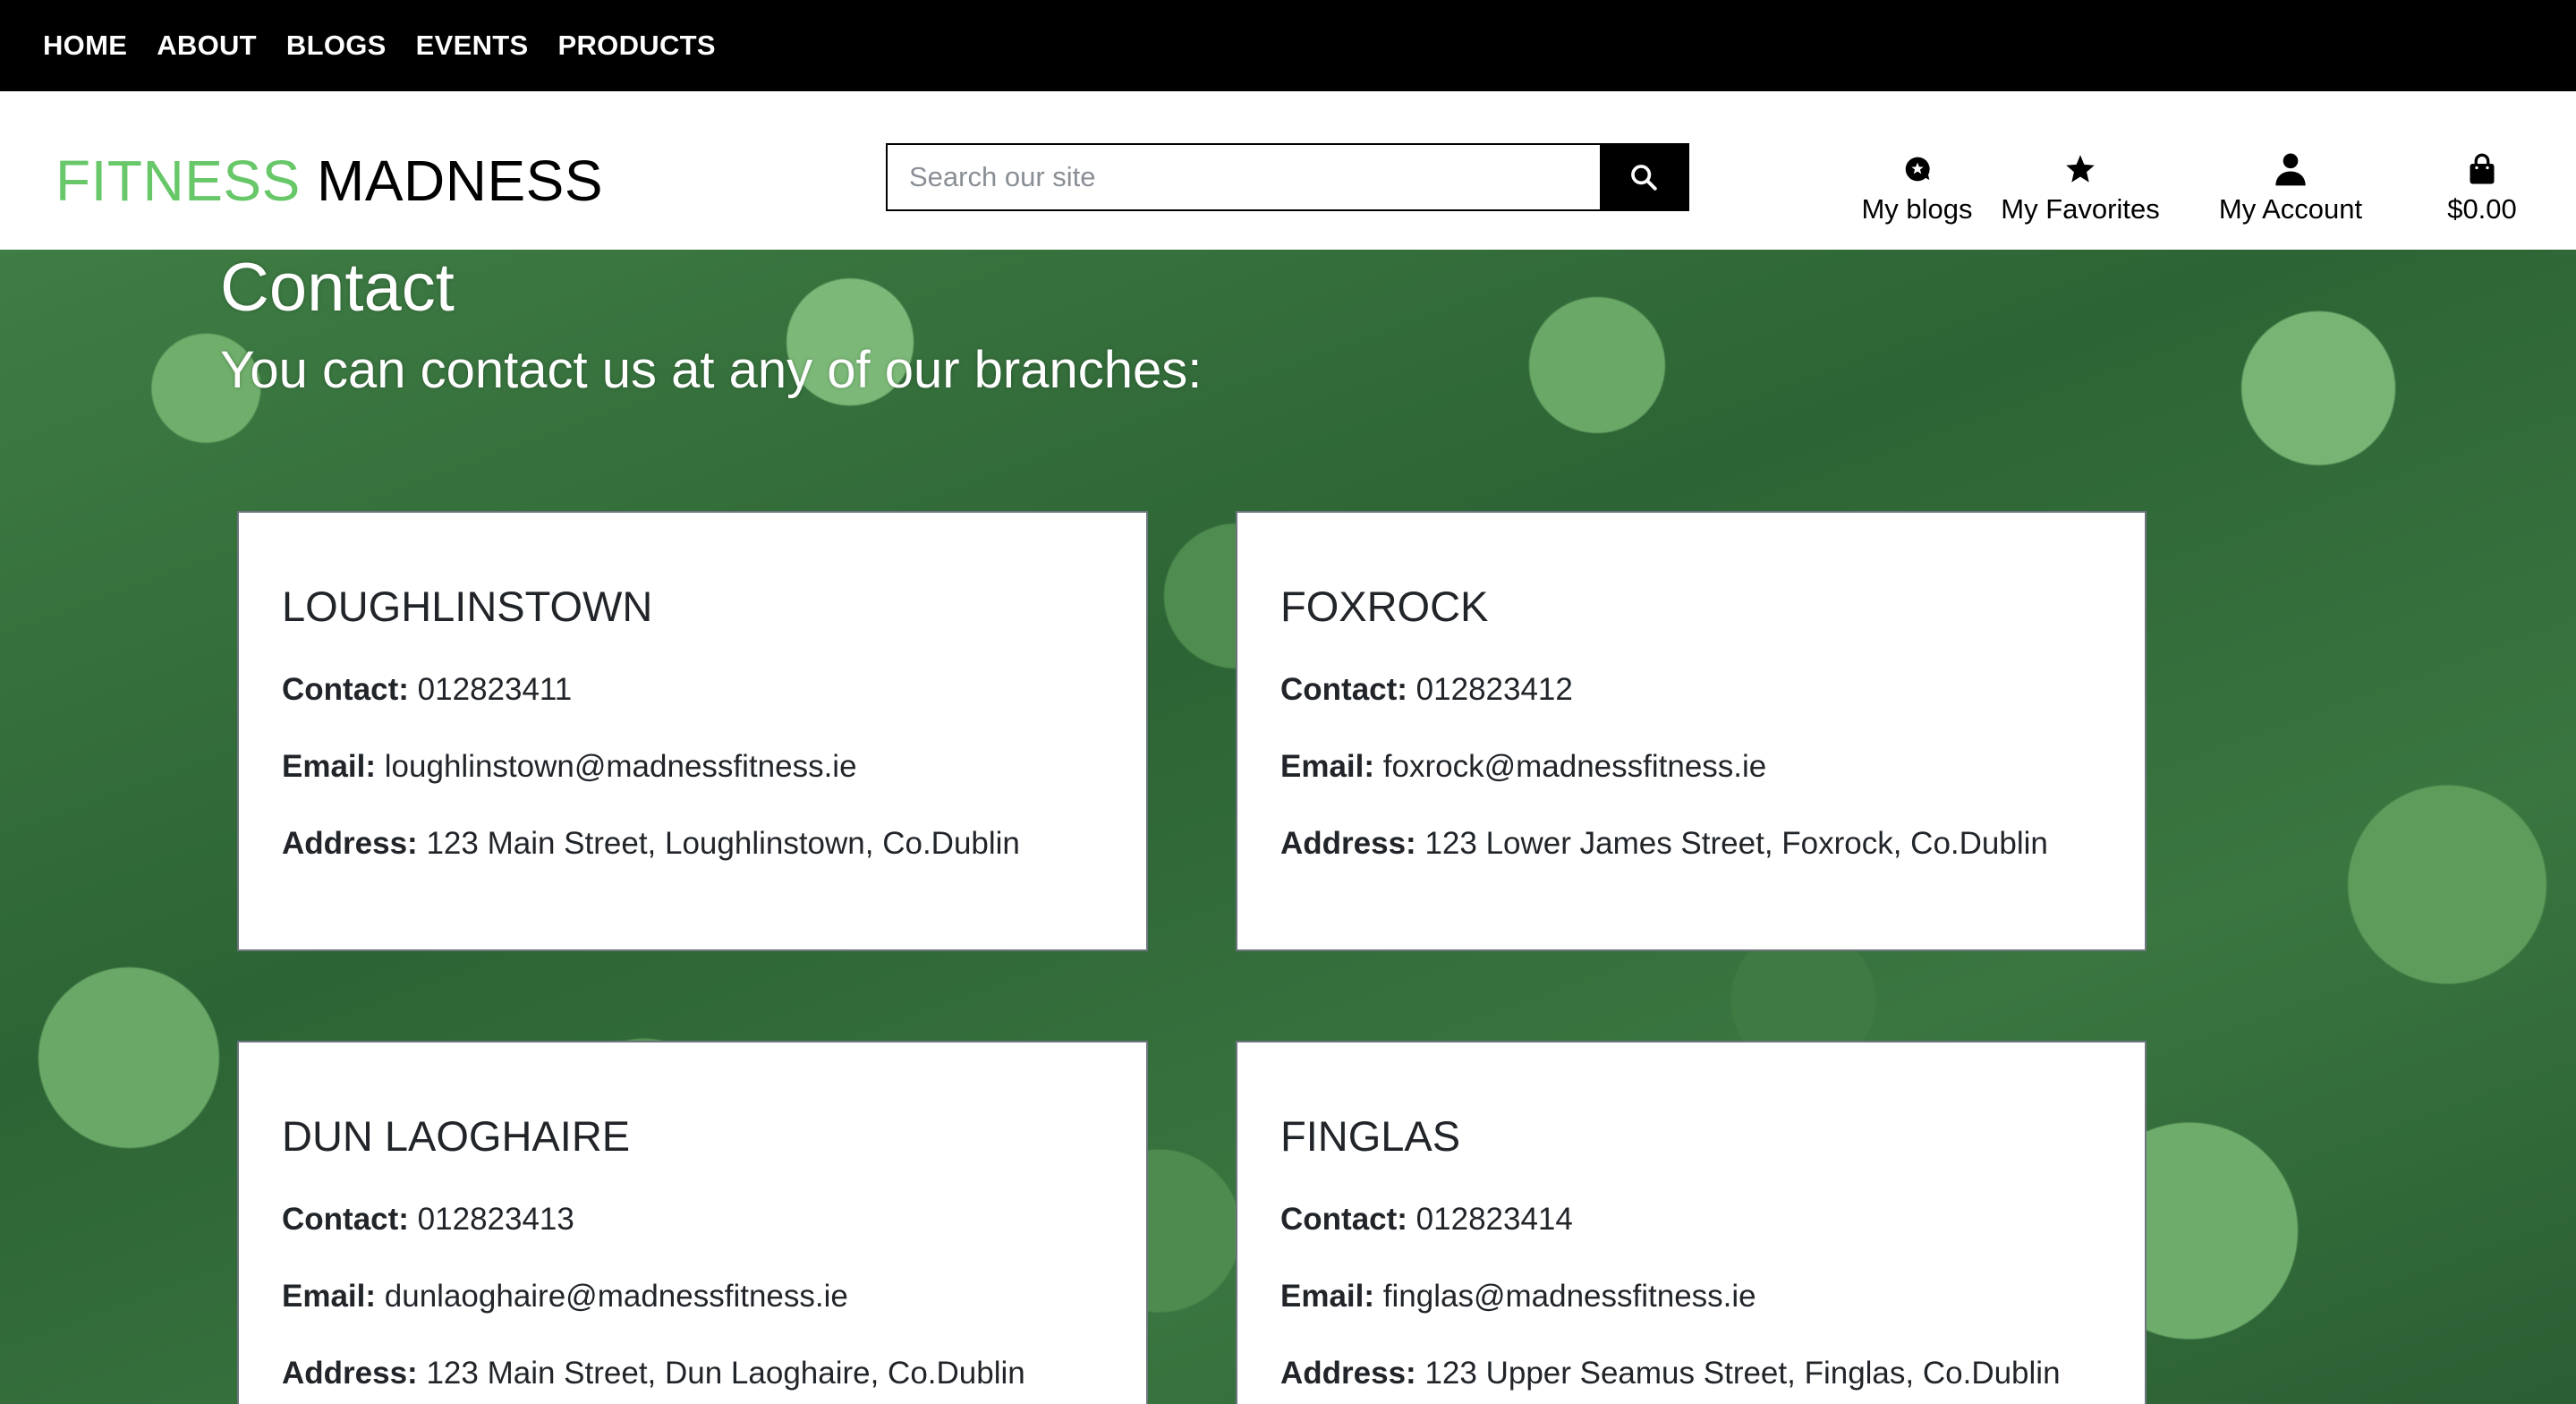  I want to click on my-blogs-link: My blogs, so click(1917, 187).